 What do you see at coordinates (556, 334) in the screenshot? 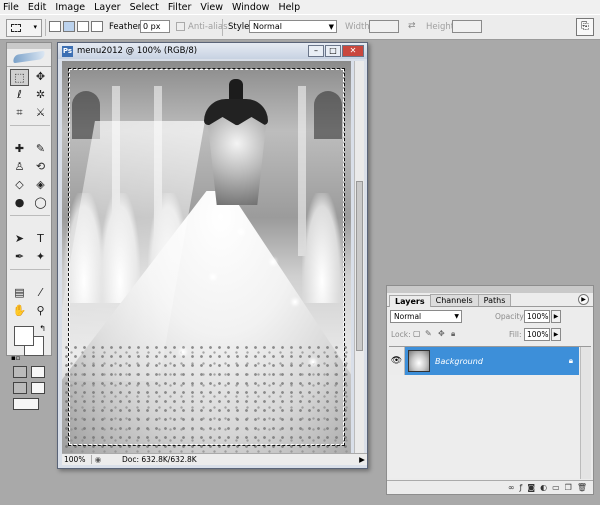
I see `fill-slider-toggle-icon: ▶` at bounding box center [556, 334].